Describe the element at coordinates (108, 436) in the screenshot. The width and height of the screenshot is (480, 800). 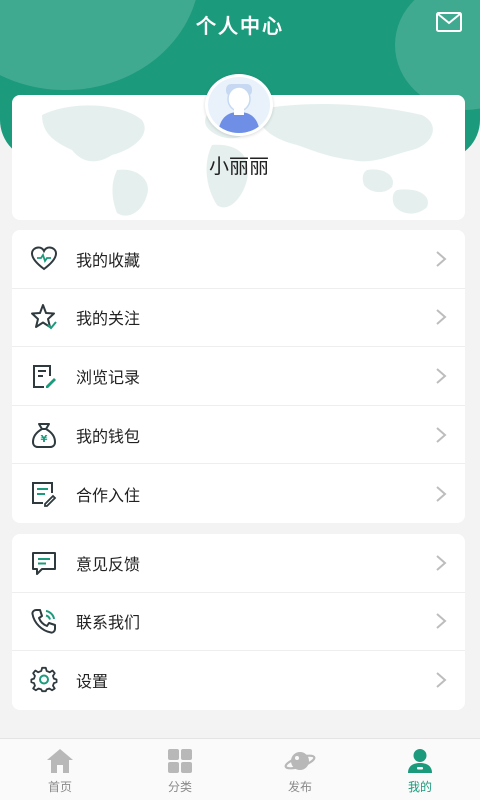
I see `menu-item-label: 我的钱包` at that location.